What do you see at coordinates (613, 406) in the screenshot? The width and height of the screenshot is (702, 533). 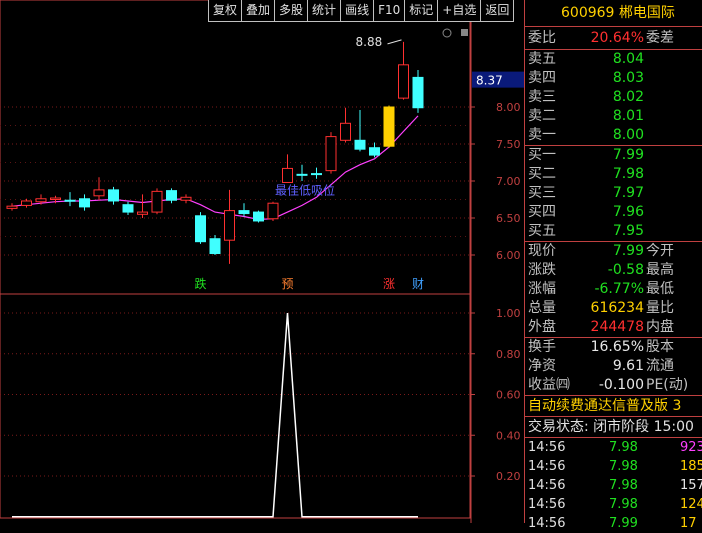 I see `promo-marquee: 自动续费通达信普及版 3` at bounding box center [613, 406].